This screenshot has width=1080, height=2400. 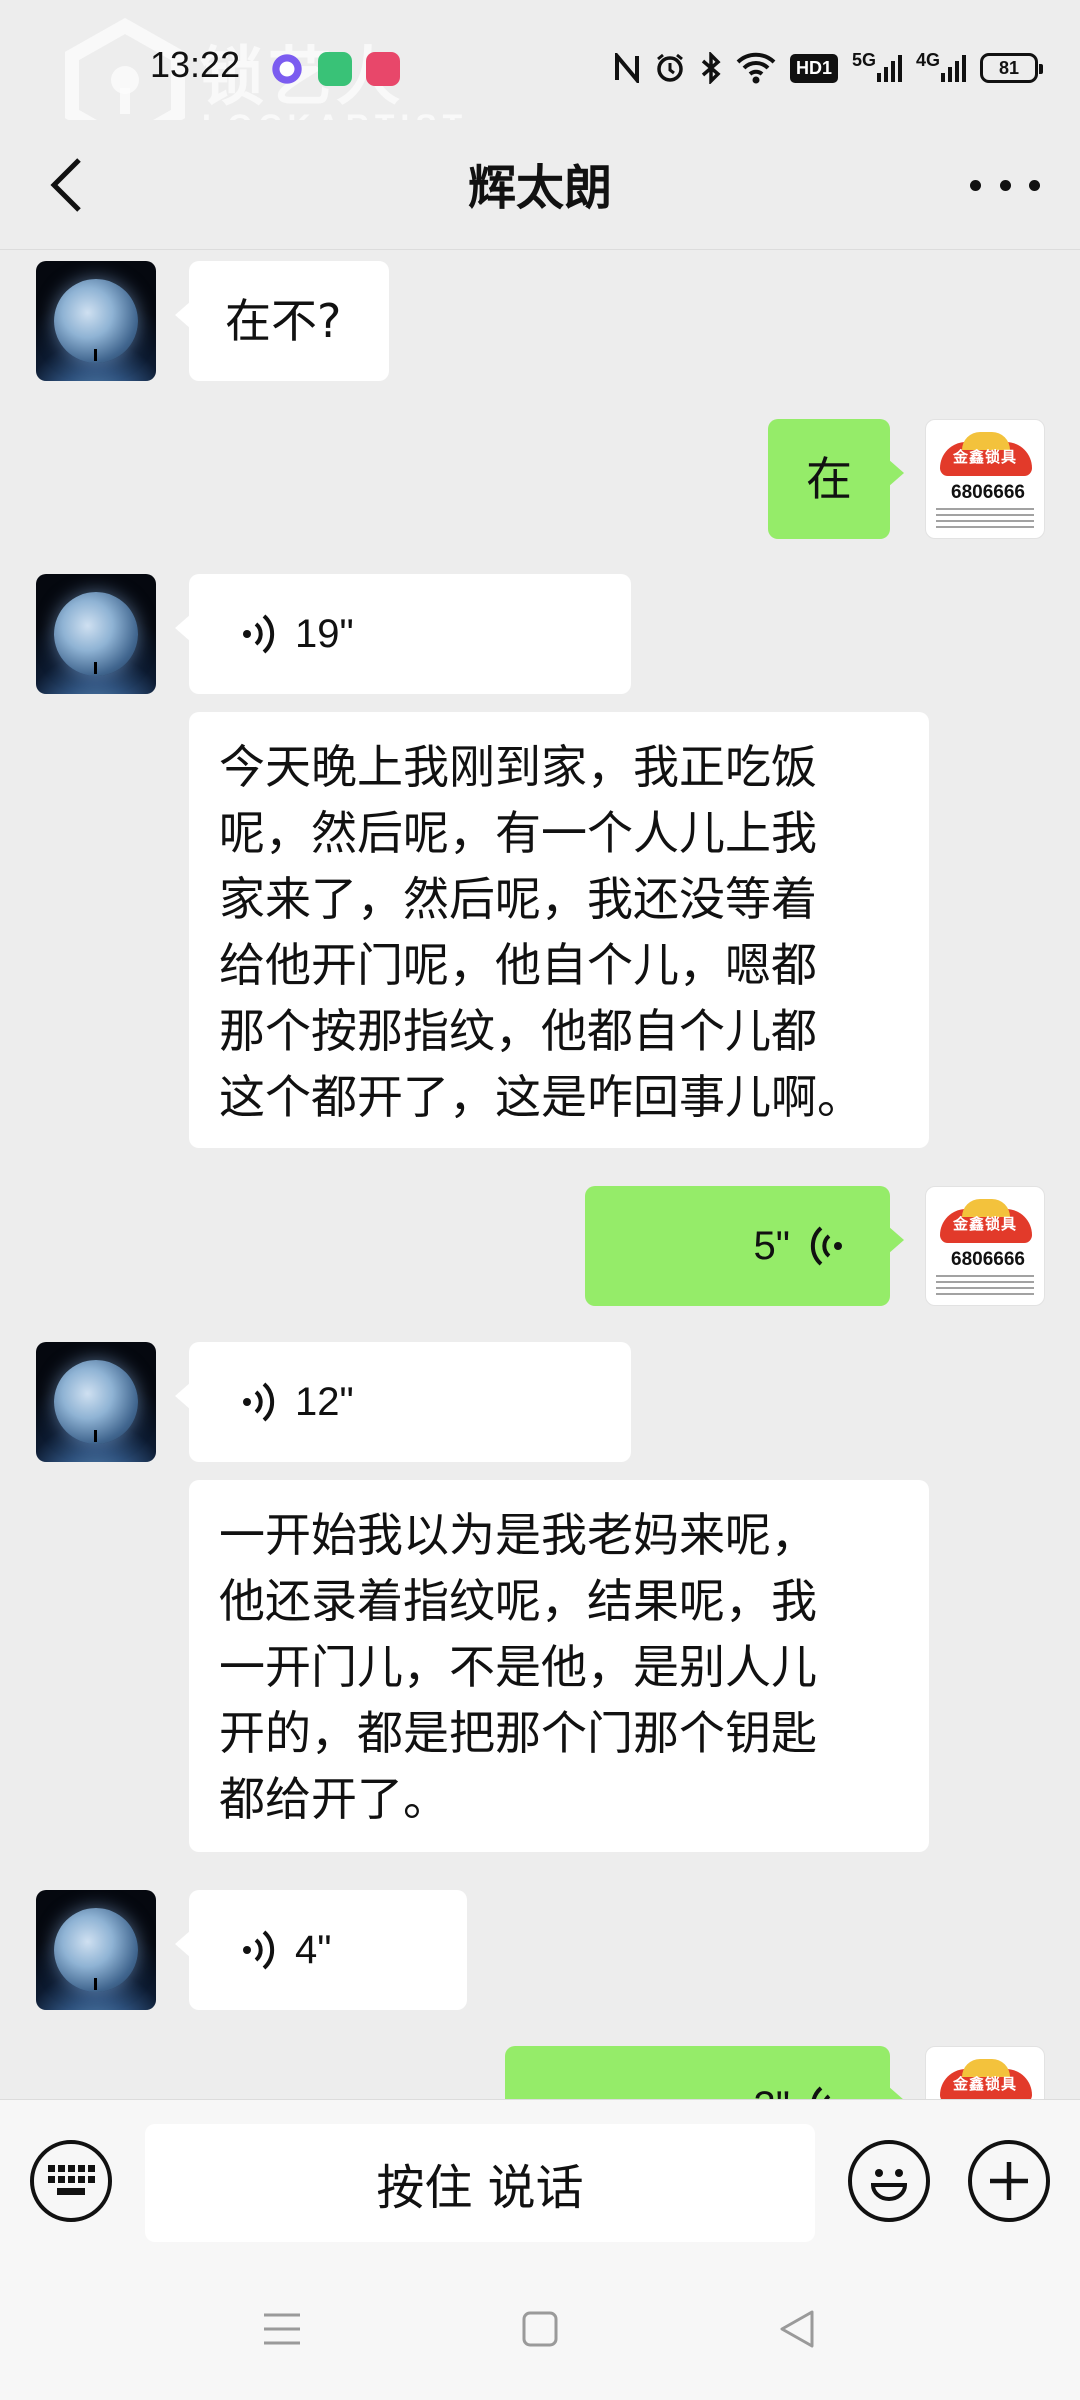 What do you see at coordinates (518, 833) in the screenshot?
I see `transcript-line: 呢，然后呢，有一个人儿上我` at bounding box center [518, 833].